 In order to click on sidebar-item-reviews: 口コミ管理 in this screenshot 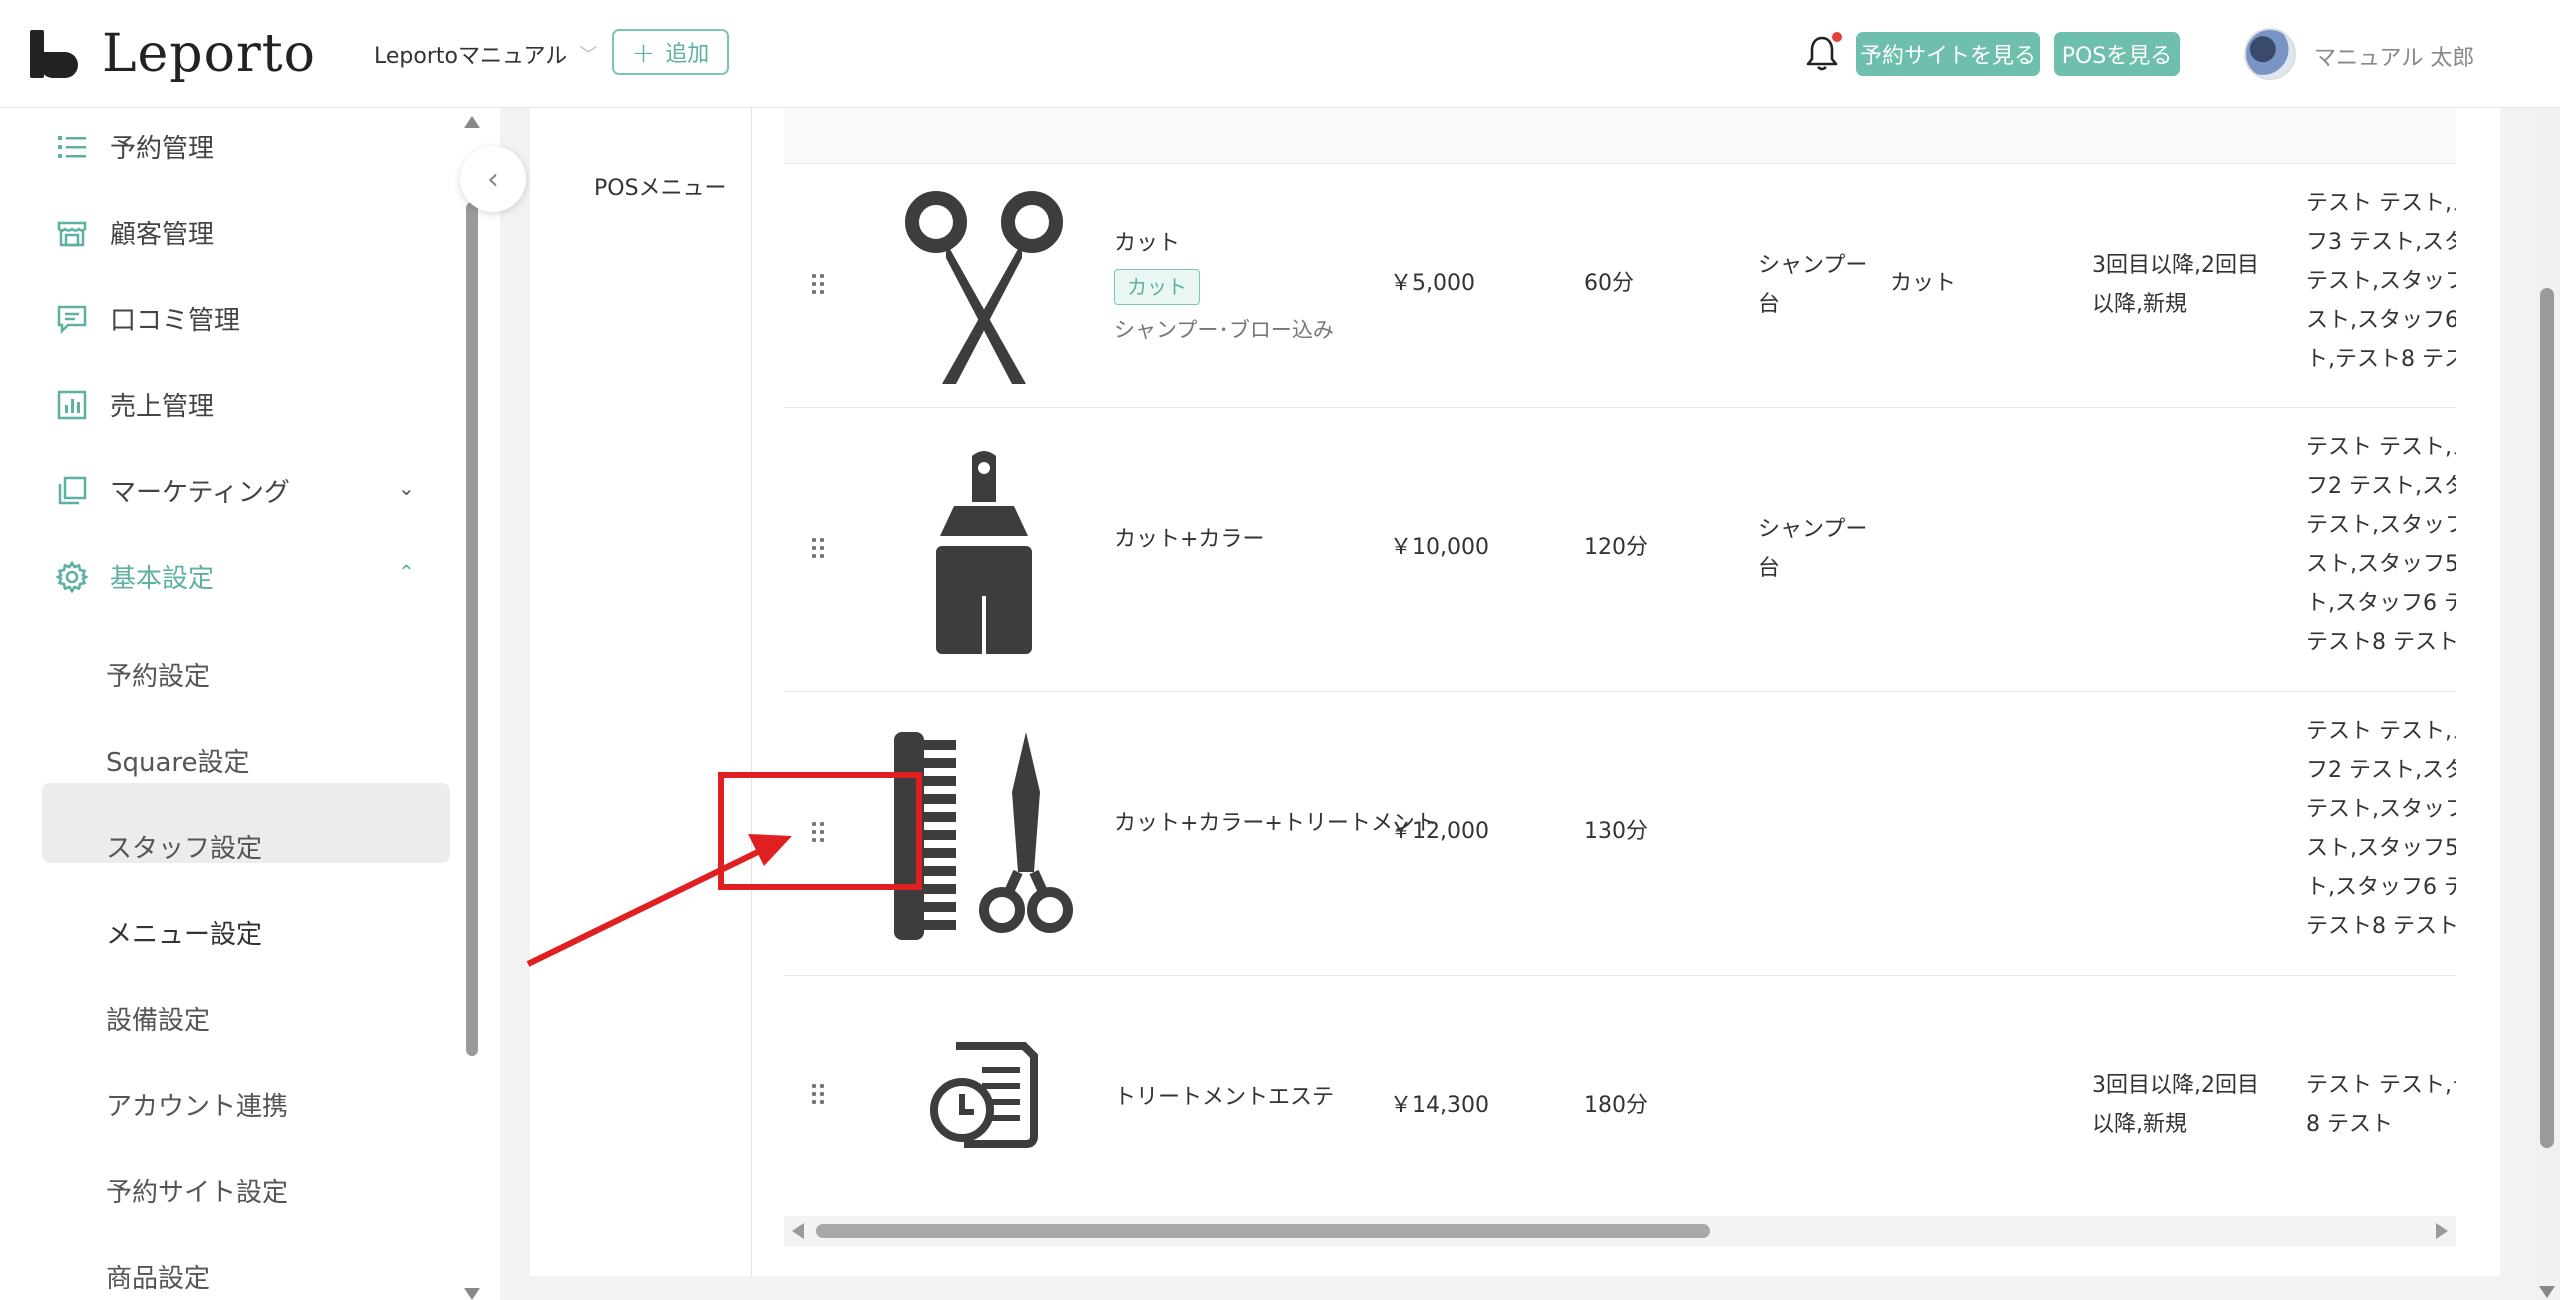, I will do `click(148, 318)`.